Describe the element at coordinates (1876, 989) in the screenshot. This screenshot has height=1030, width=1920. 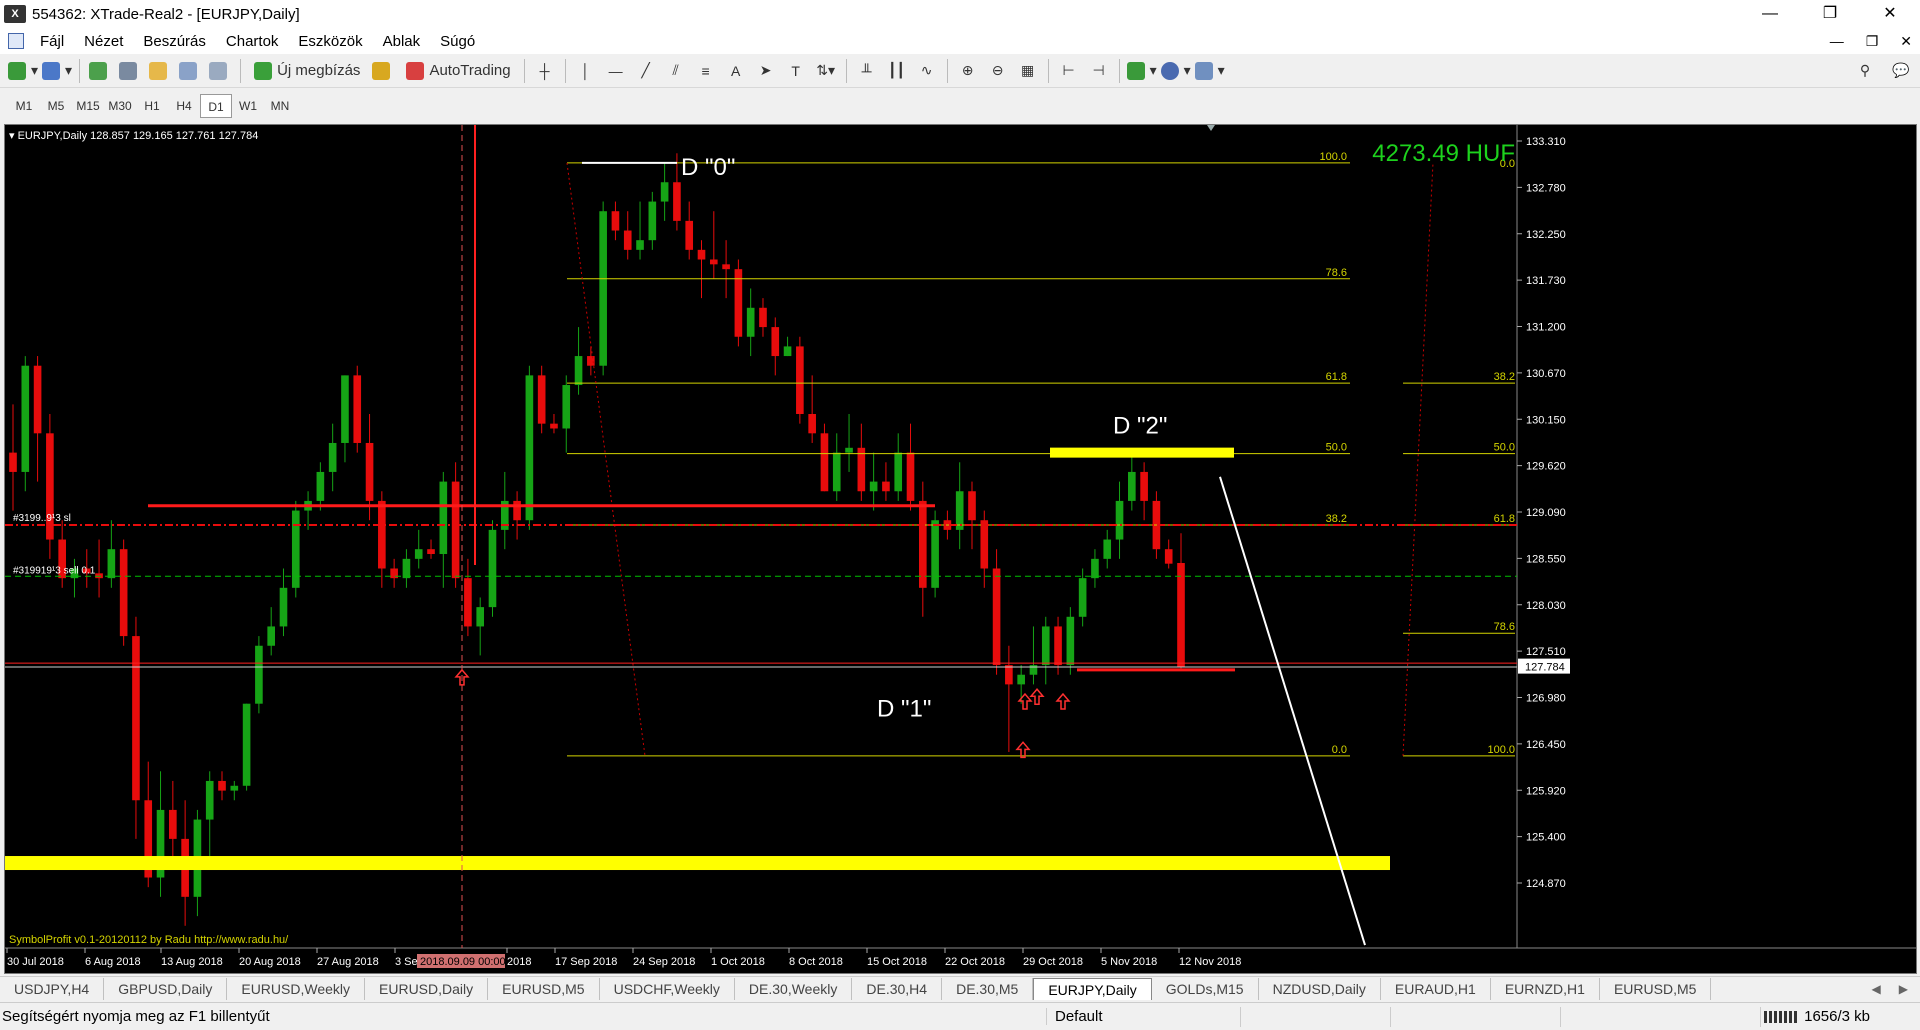
I see `tab-scroll-left-icon: ◀` at that location.